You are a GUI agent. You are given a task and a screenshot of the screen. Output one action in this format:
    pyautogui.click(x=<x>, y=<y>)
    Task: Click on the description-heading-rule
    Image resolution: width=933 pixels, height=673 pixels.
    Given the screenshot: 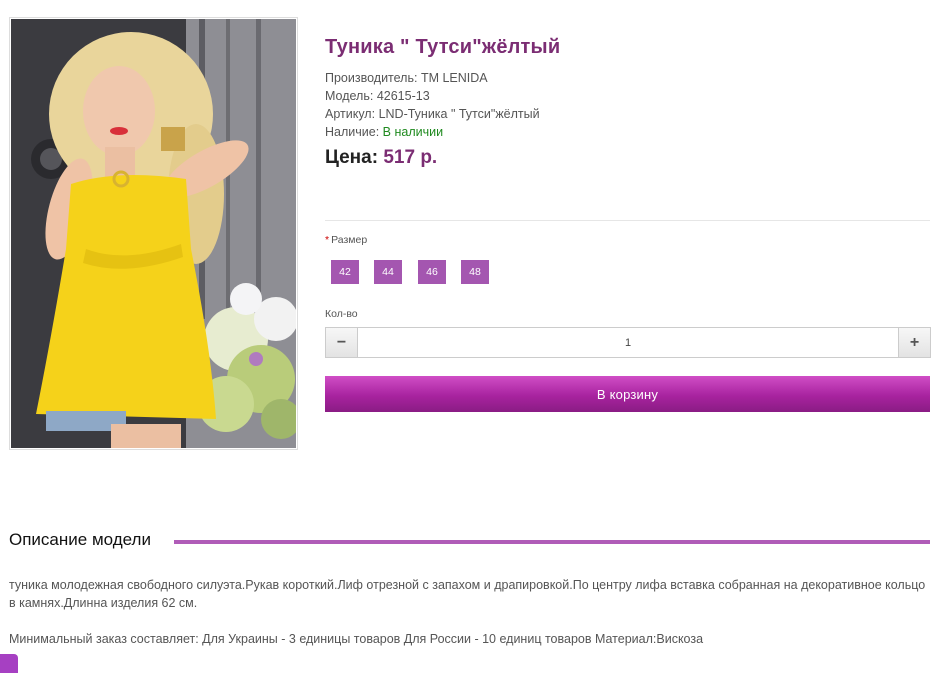 What is the action you would take?
    pyautogui.click(x=552, y=542)
    